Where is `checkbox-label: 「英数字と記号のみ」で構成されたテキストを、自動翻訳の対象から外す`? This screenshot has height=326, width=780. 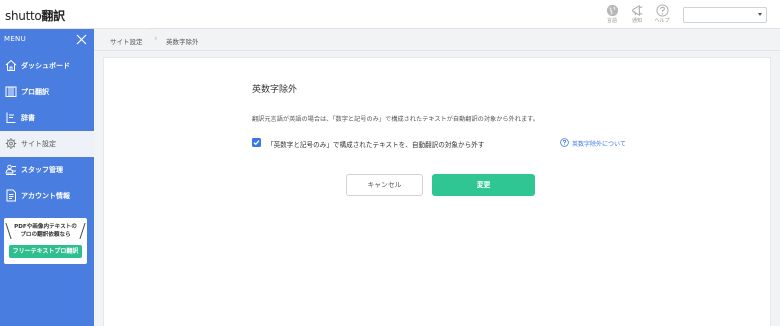 checkbox-label: 「英数字と記号のみ」で構成されたテキストを、自動翻訳の対象から外す is located at coordinates (375, 144).